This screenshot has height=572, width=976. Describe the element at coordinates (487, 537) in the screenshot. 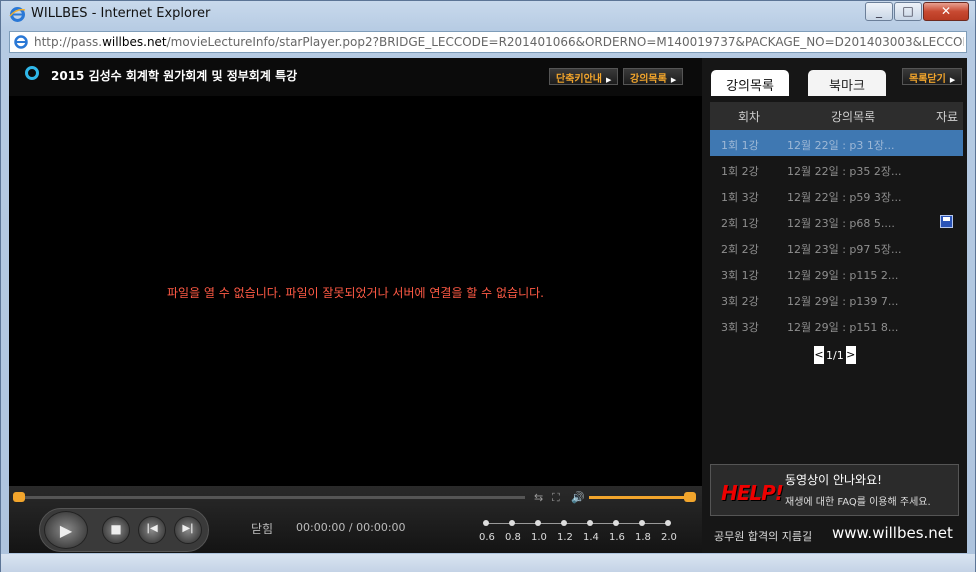

I see `speed-label: 0.6` at that location.